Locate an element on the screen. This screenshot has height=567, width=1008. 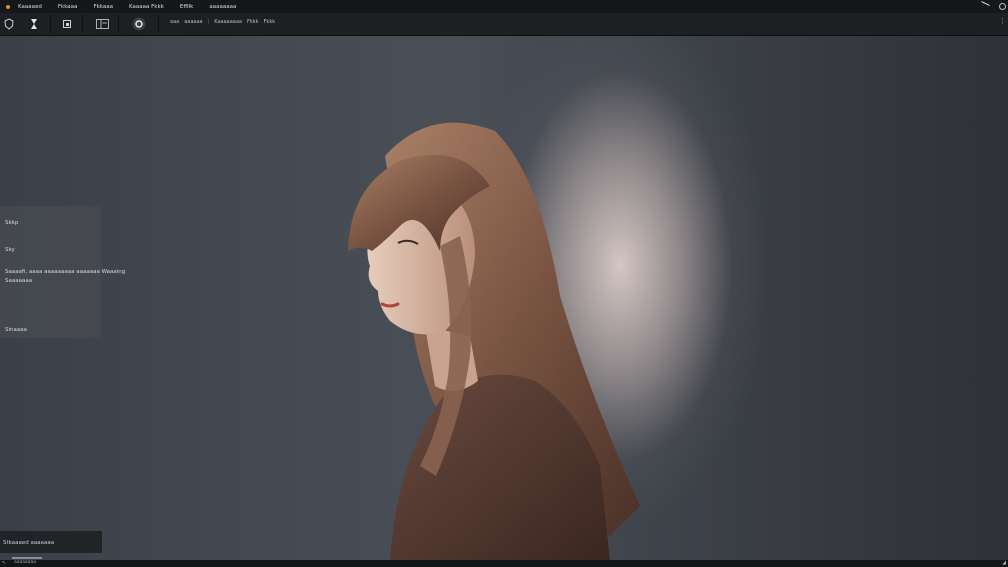
menu-item-1: Kaaaaed is located at coordinates (30, 7).